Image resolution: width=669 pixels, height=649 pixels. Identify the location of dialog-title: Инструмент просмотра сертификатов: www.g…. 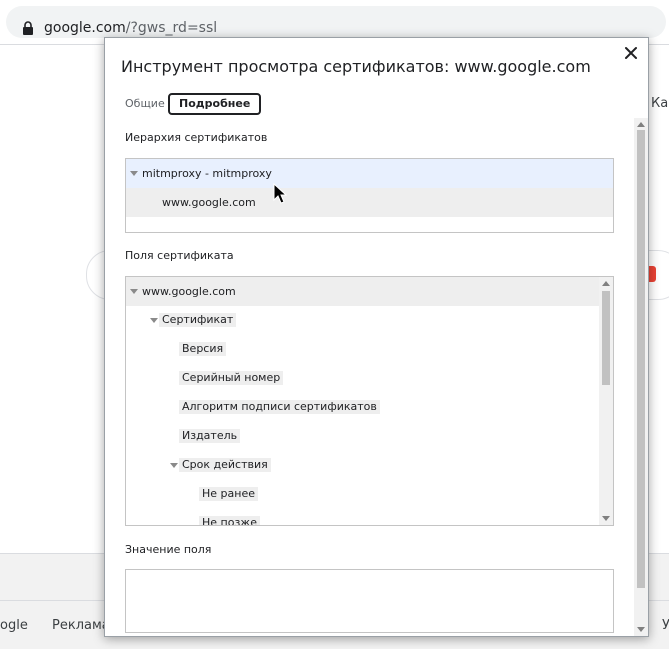
(356, 66).